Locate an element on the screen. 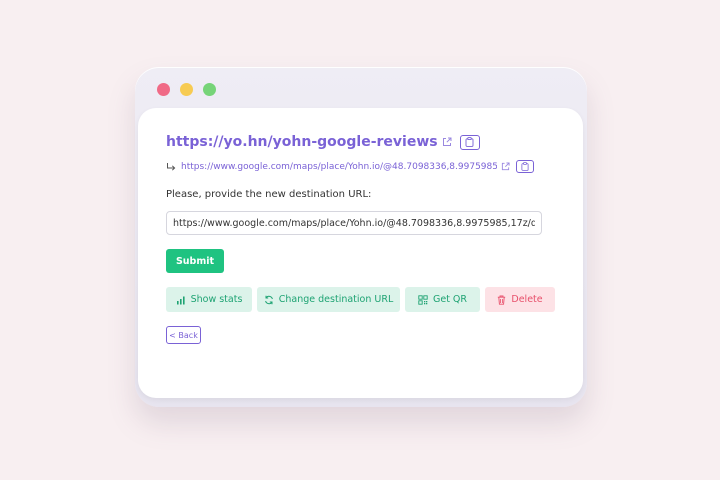 Image resolution: width=720 pixels, height=480 pixels. change-destination-button: Change destination URL is located at coordinates (328, 299).